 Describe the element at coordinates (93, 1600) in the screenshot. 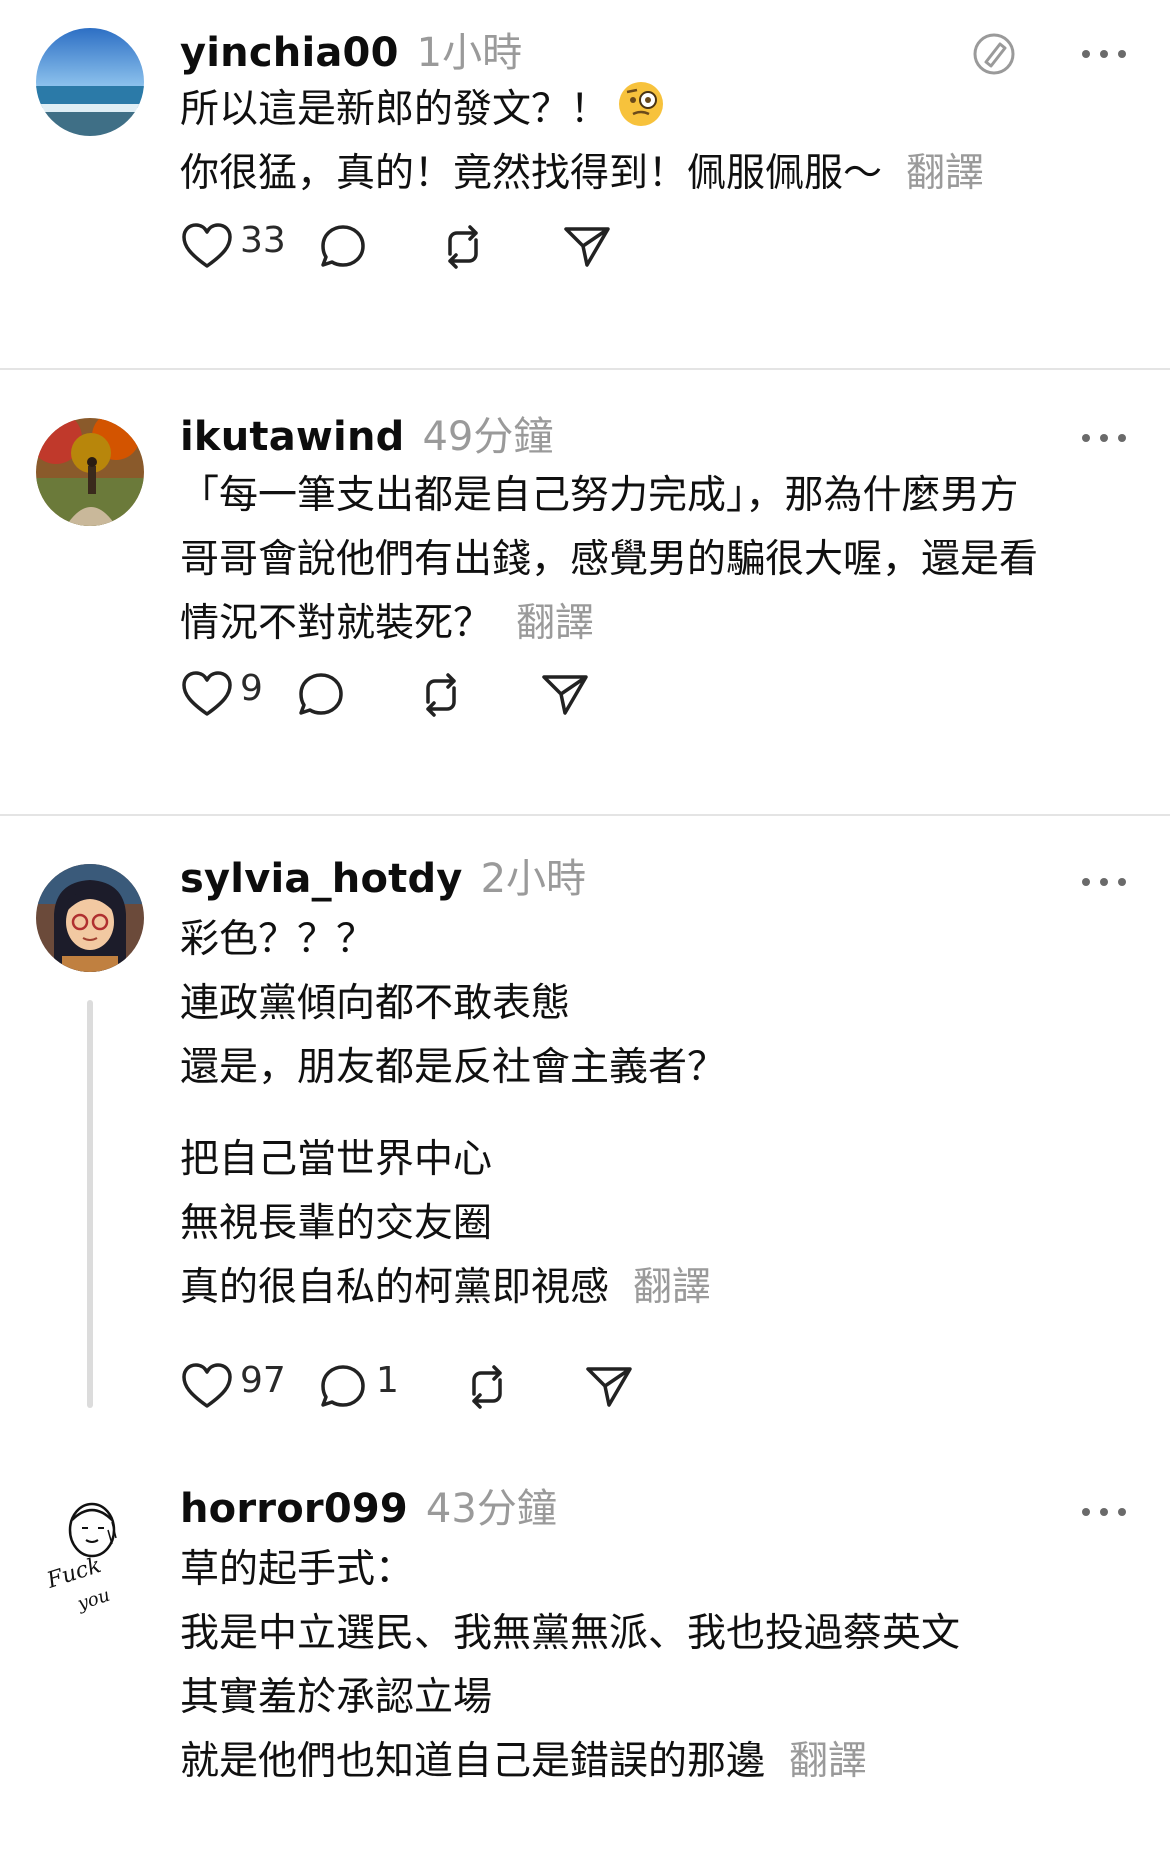

I see `svg-text: you` at that location.